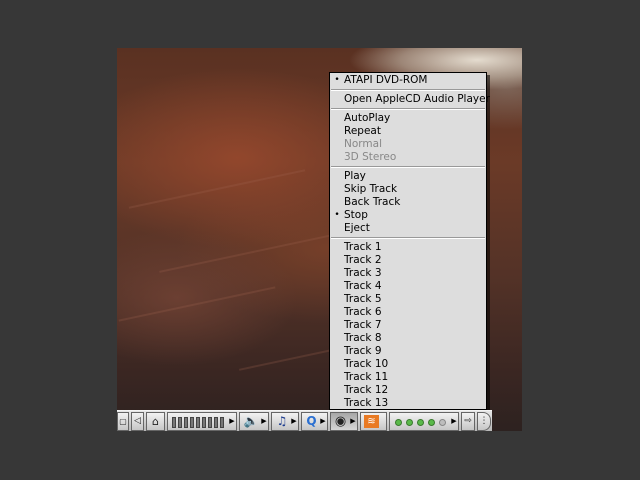 This screenshot has height=480, width=640. Describe the element at coordinates (362, 131) in the screenshot. I see `menu-item-label: Repeat` at that location.